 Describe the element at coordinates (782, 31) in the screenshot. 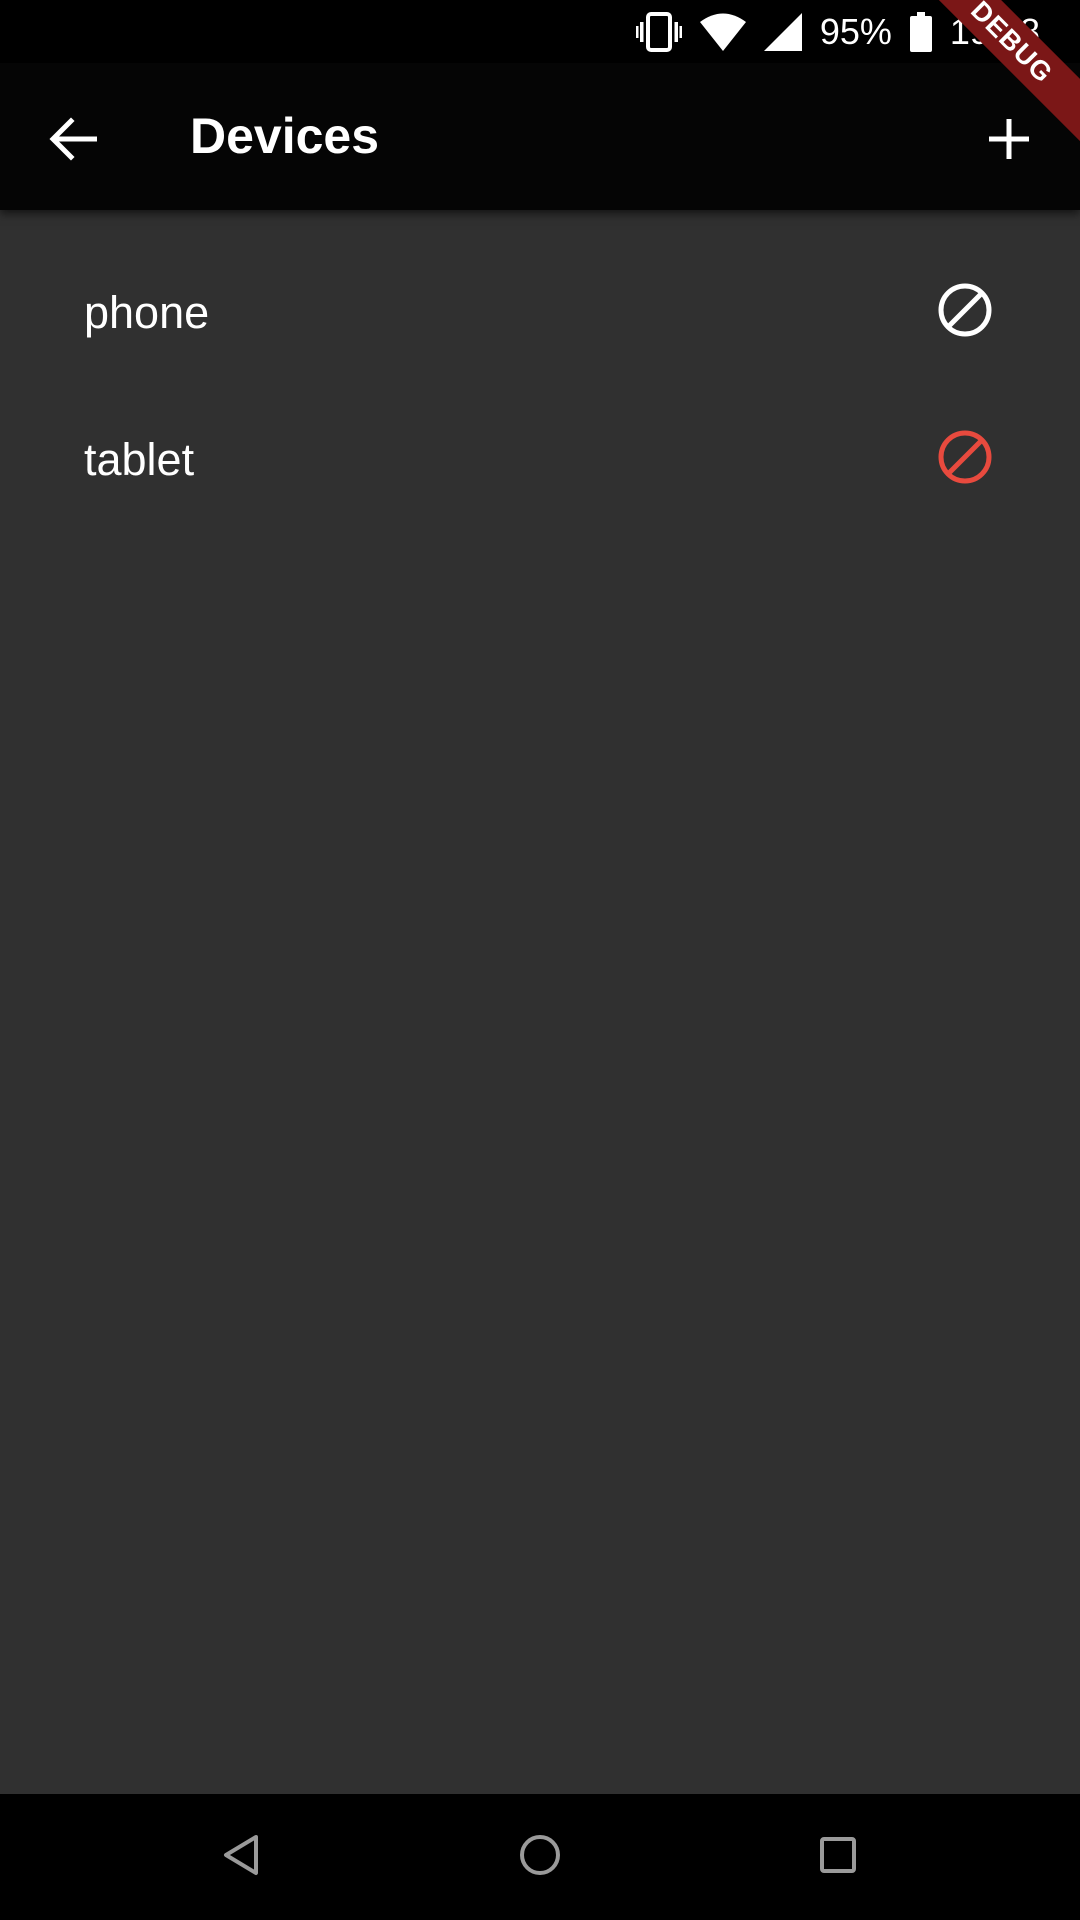

I see `cell-signal-icon` at that location.